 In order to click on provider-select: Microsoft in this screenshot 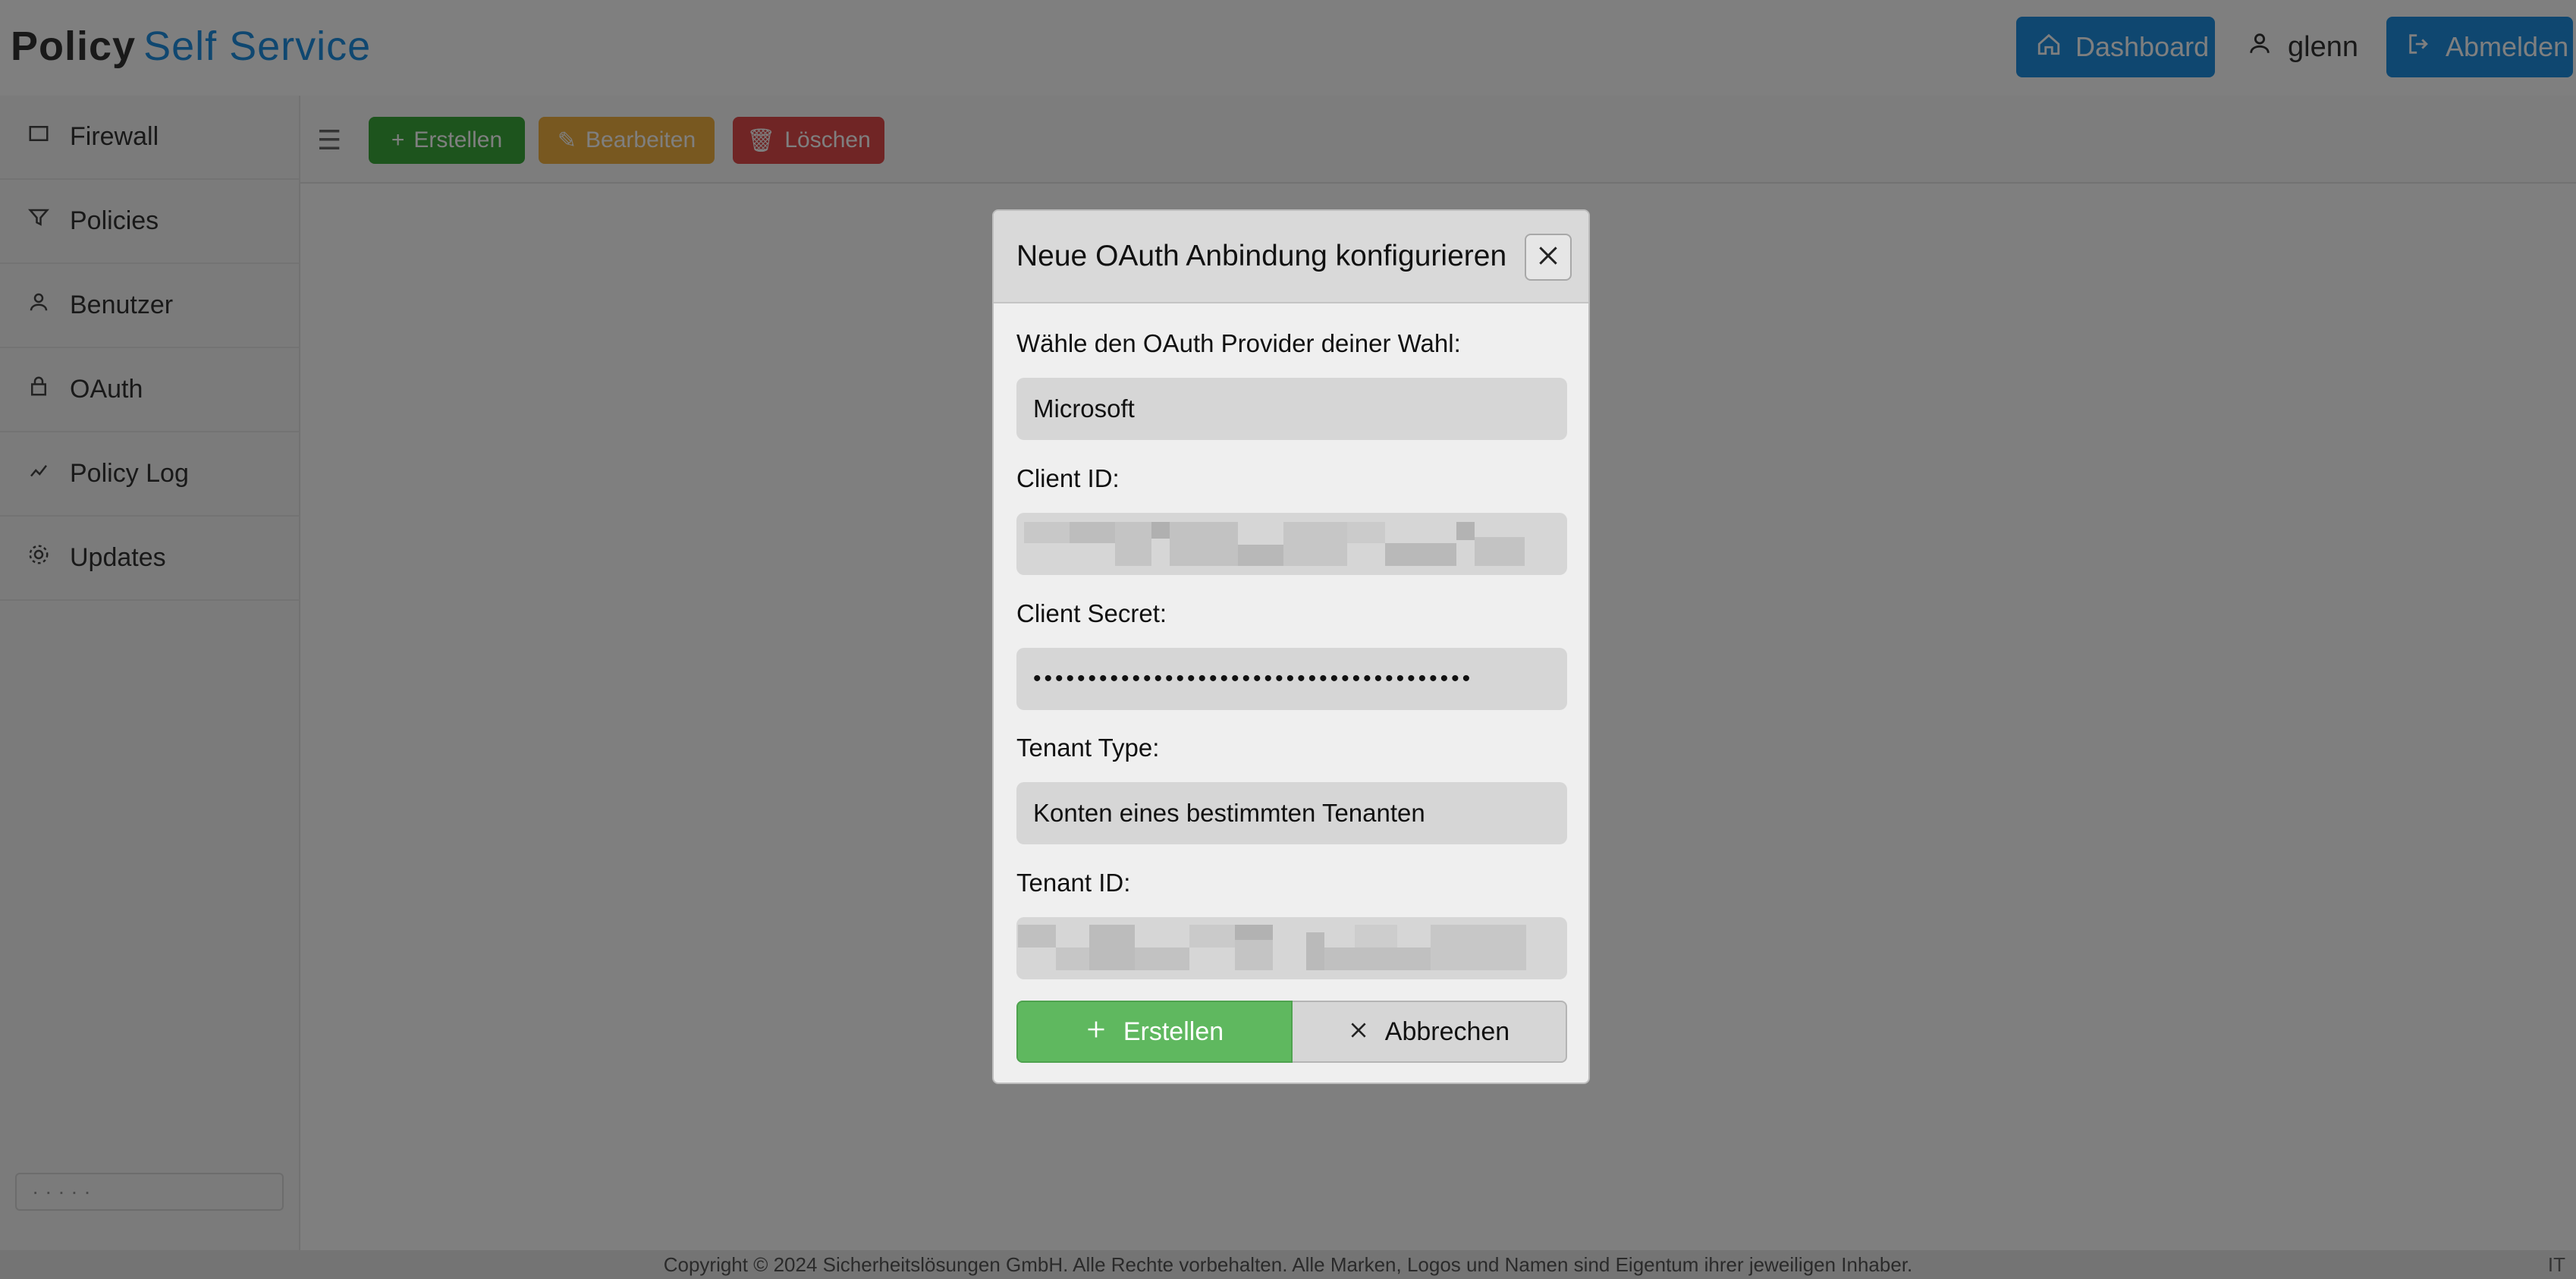, I will do `click(1291, 409)`.